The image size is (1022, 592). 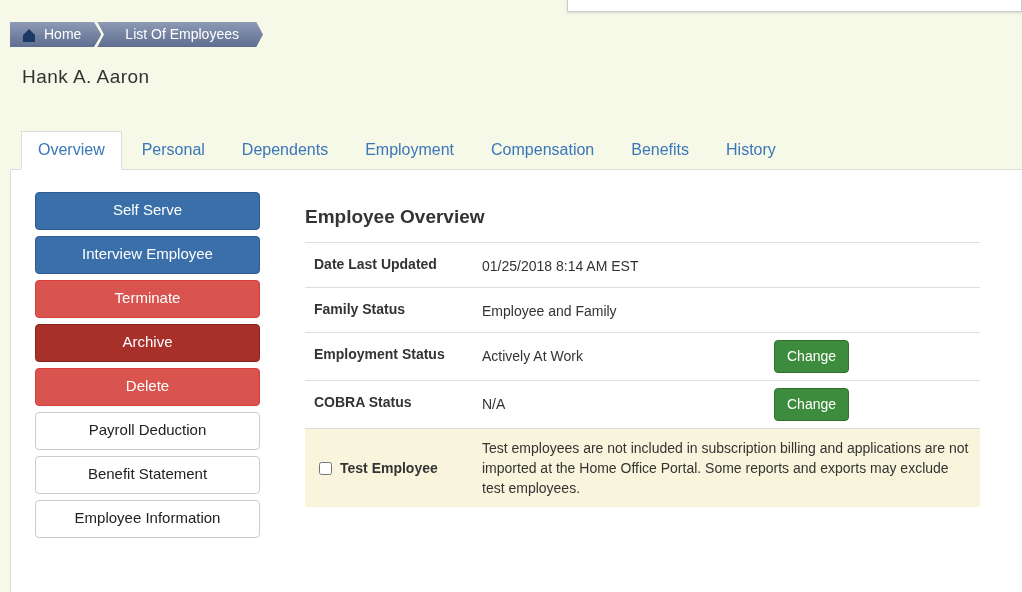 I want to click on checkbox-label: Test Employee, so click(x=389, y=468).